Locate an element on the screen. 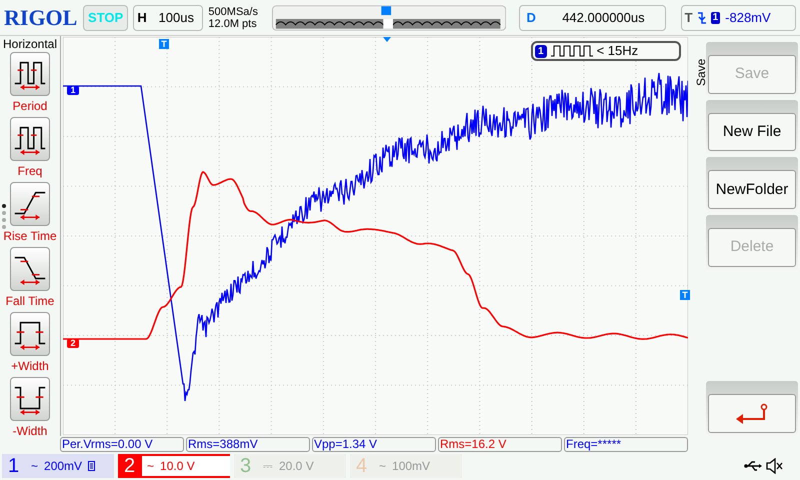 This screenshot has height=480, width=800. menu-label: Freq is located at coordinates (30, 171).